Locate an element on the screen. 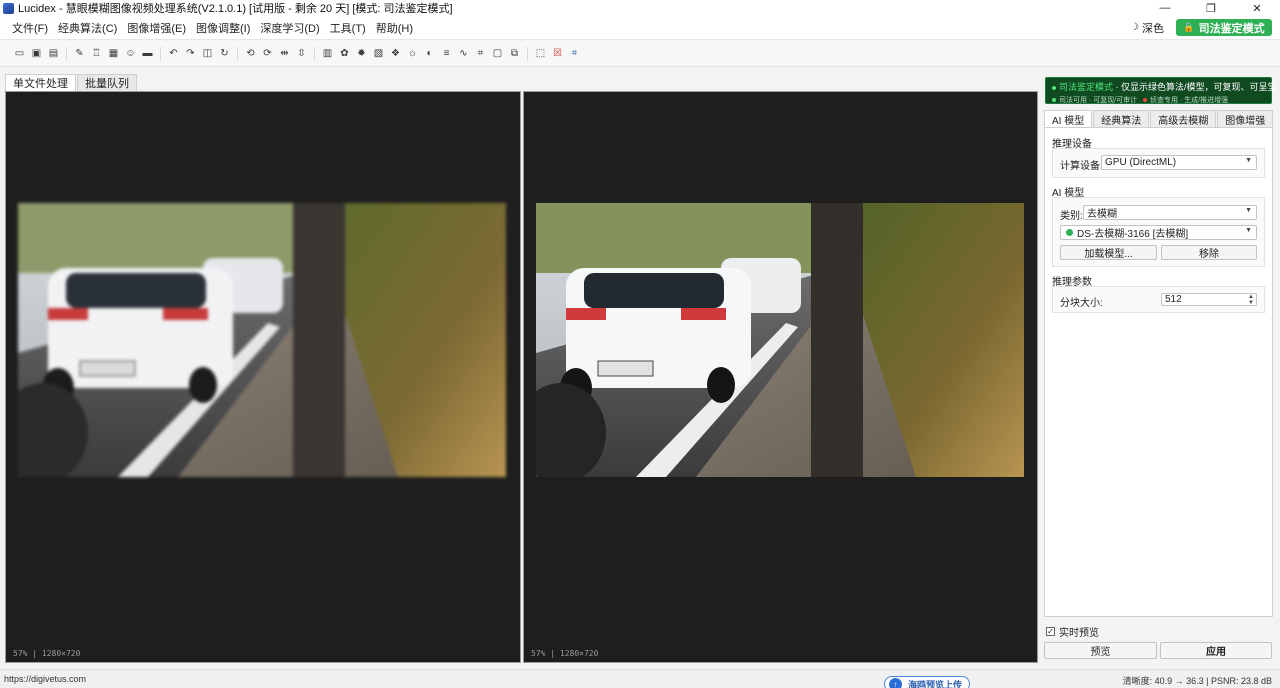 The height and width of the screenshot is (688, 1280). contrast-icon: ◐ is located at coordinates (429, 53).